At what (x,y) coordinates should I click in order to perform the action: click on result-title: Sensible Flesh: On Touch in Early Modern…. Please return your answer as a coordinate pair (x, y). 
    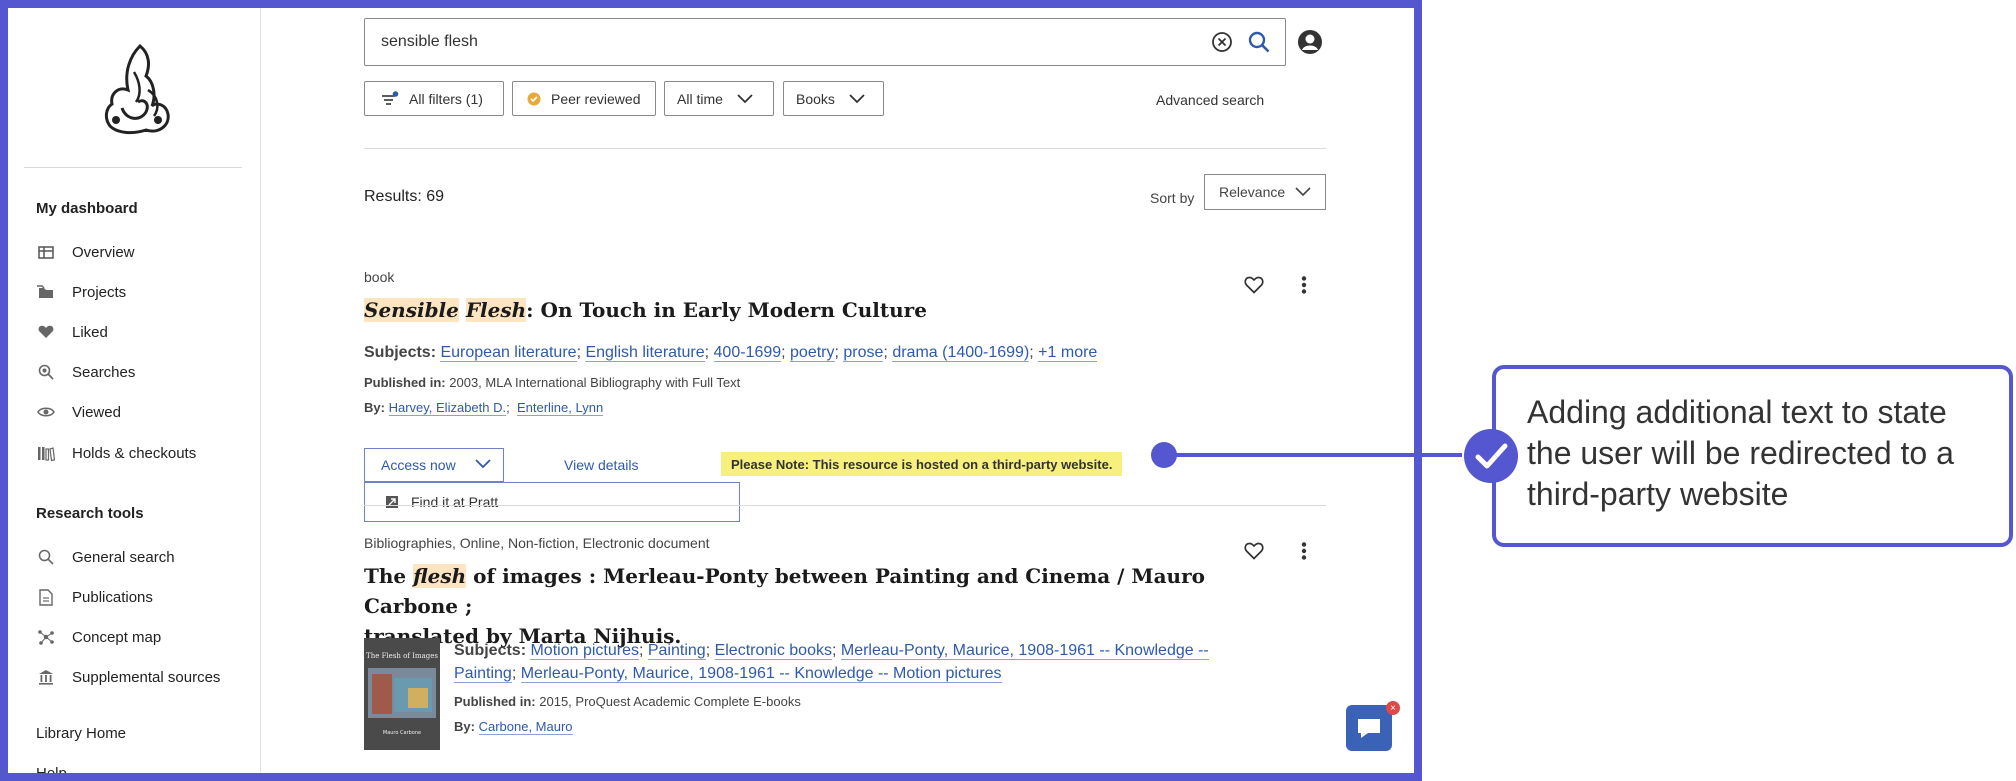
    Looking at the image, I should click on (645, 310).